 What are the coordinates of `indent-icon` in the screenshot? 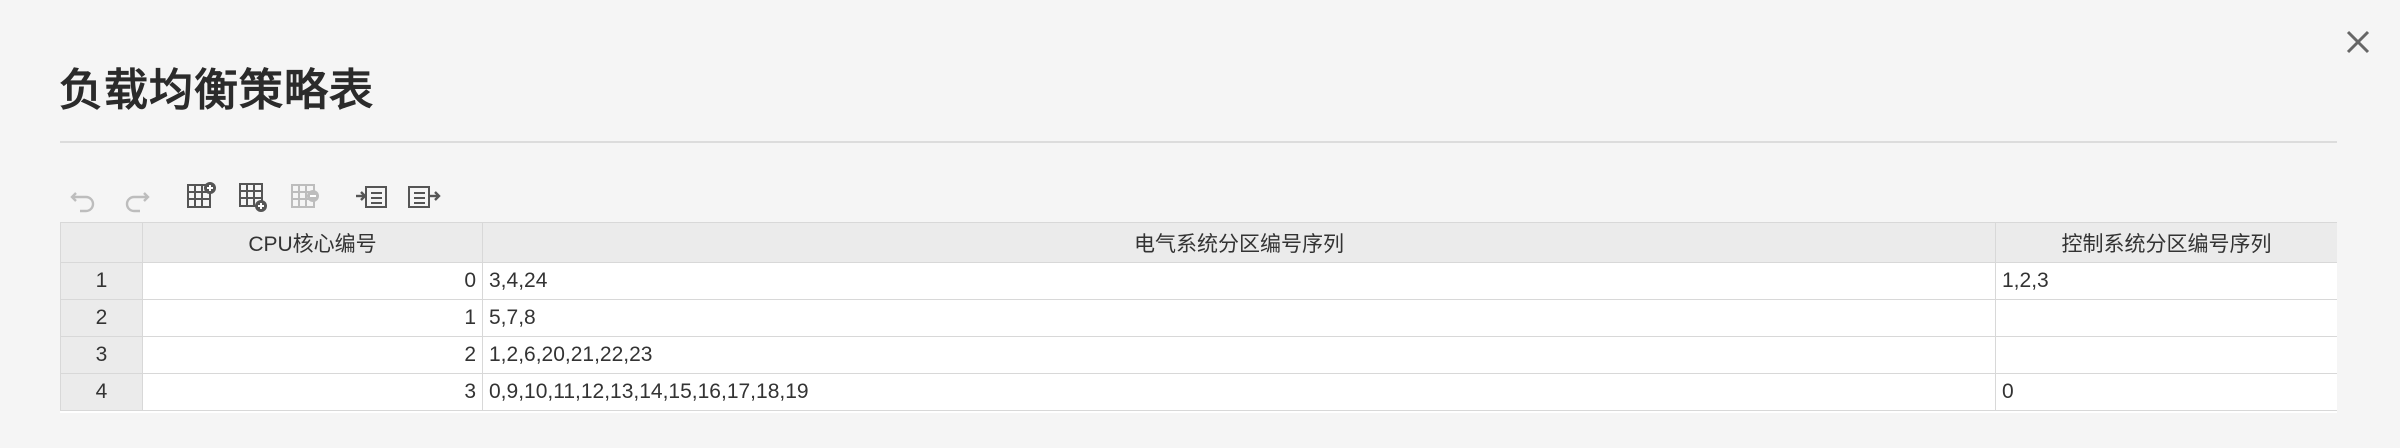 It's located at (371, 197).